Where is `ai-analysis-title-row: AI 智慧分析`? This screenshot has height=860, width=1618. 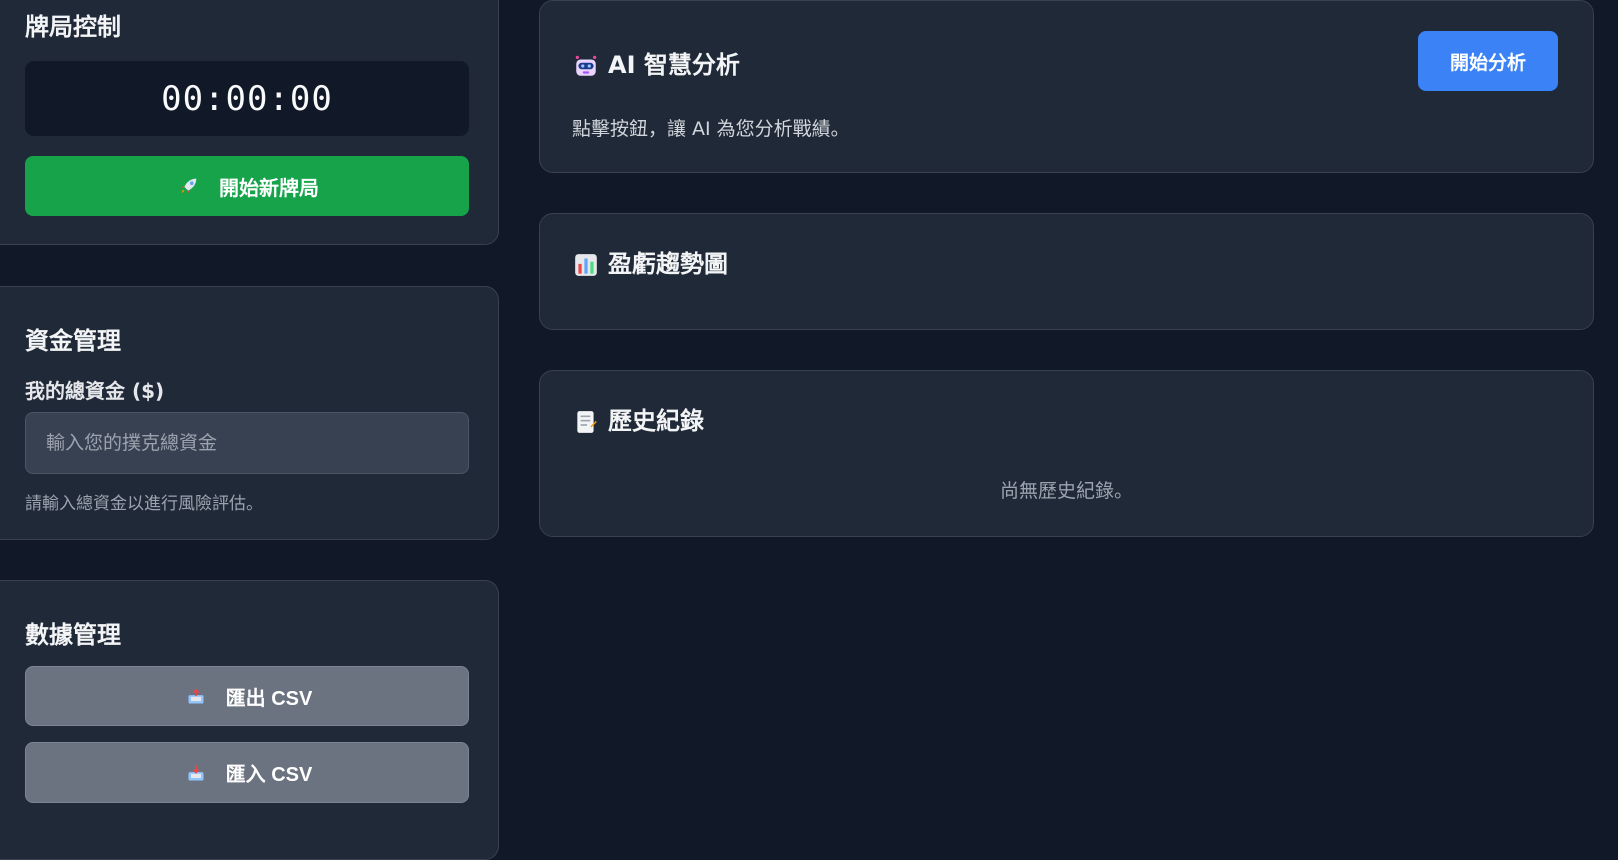
ai-analysis-title-row: AI 智慧分析 is located at coordinates (656, 62).